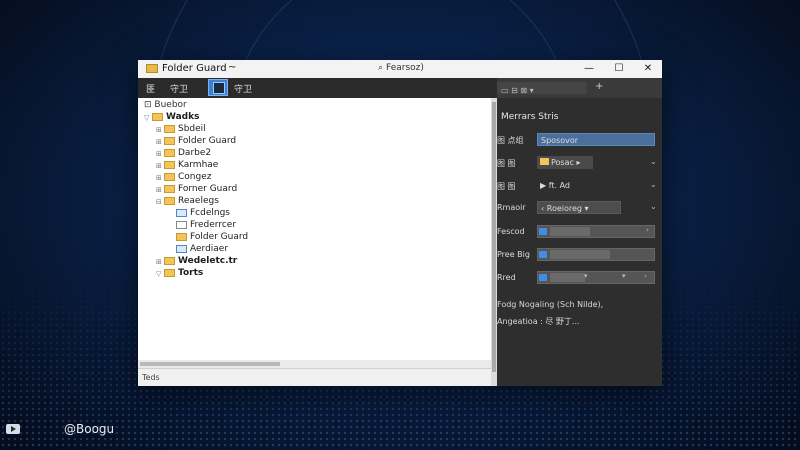 The image size is (800, 450). I want to click on tree-item: ▽ Wadks, so click(171, 118).